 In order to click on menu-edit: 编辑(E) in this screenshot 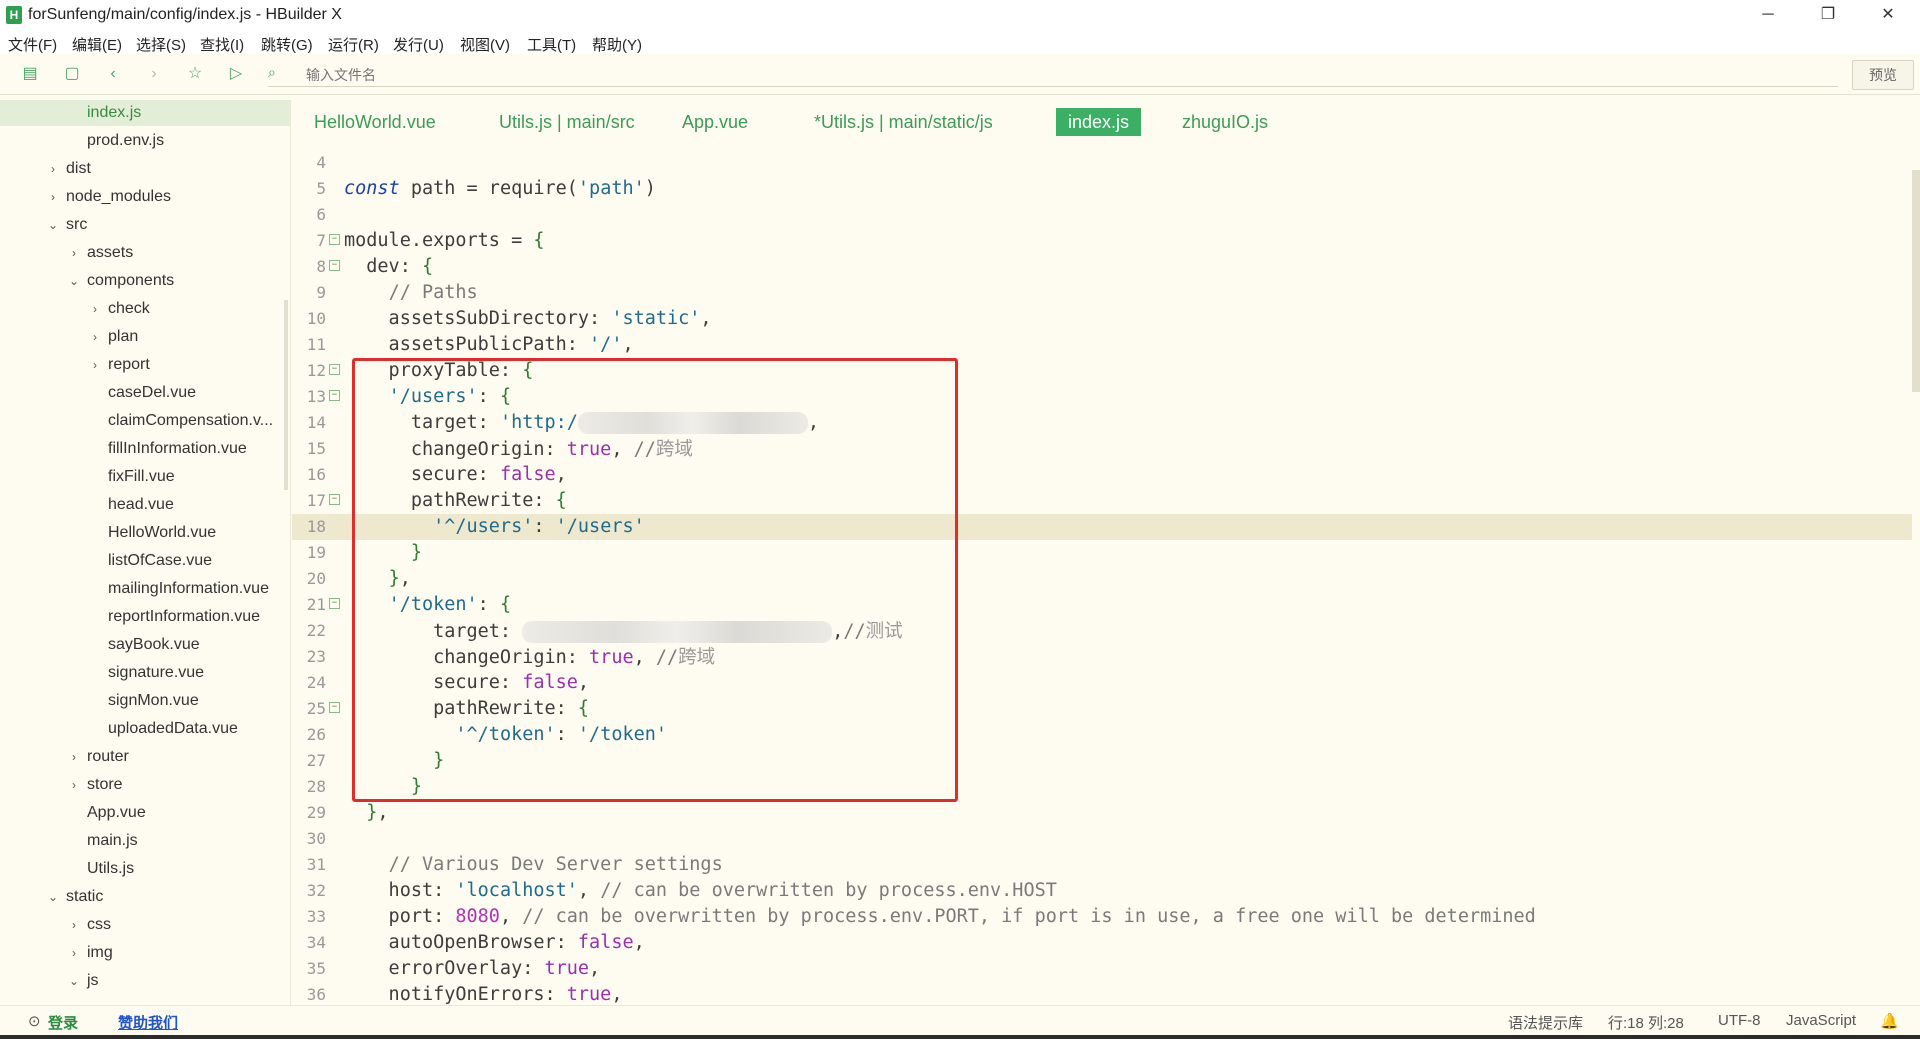, I will do `click(97, 44)`.